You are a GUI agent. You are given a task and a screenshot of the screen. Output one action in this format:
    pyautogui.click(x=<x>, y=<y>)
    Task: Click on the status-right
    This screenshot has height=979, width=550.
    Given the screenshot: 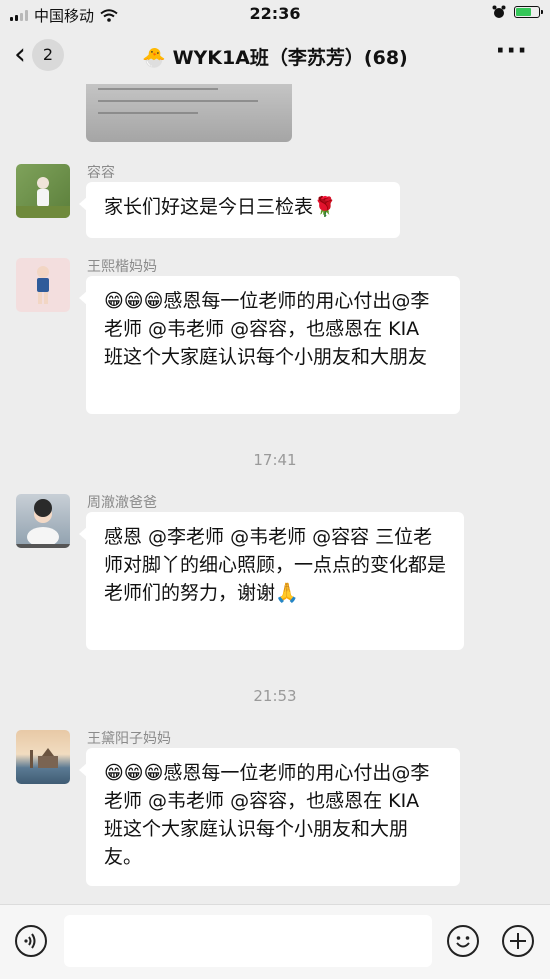 What is the action you would take?
    pyautogui.click(x=517, y=12)
    